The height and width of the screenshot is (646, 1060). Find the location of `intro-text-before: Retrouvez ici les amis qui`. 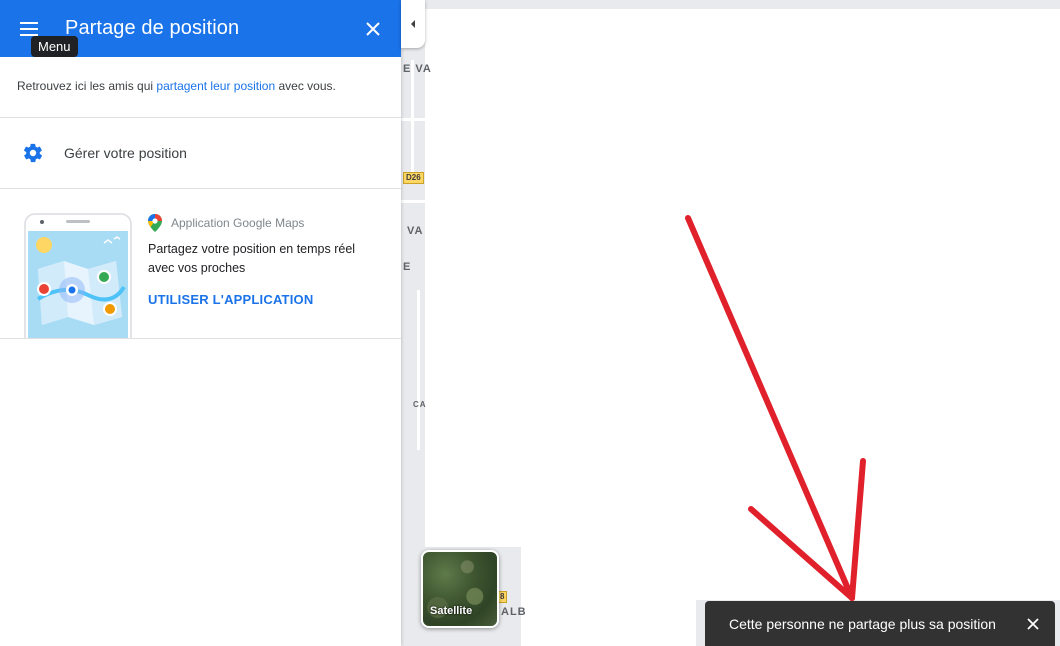

intro-text-before: Retrouvez ici les amis qui is located at coordinates (87, 86).